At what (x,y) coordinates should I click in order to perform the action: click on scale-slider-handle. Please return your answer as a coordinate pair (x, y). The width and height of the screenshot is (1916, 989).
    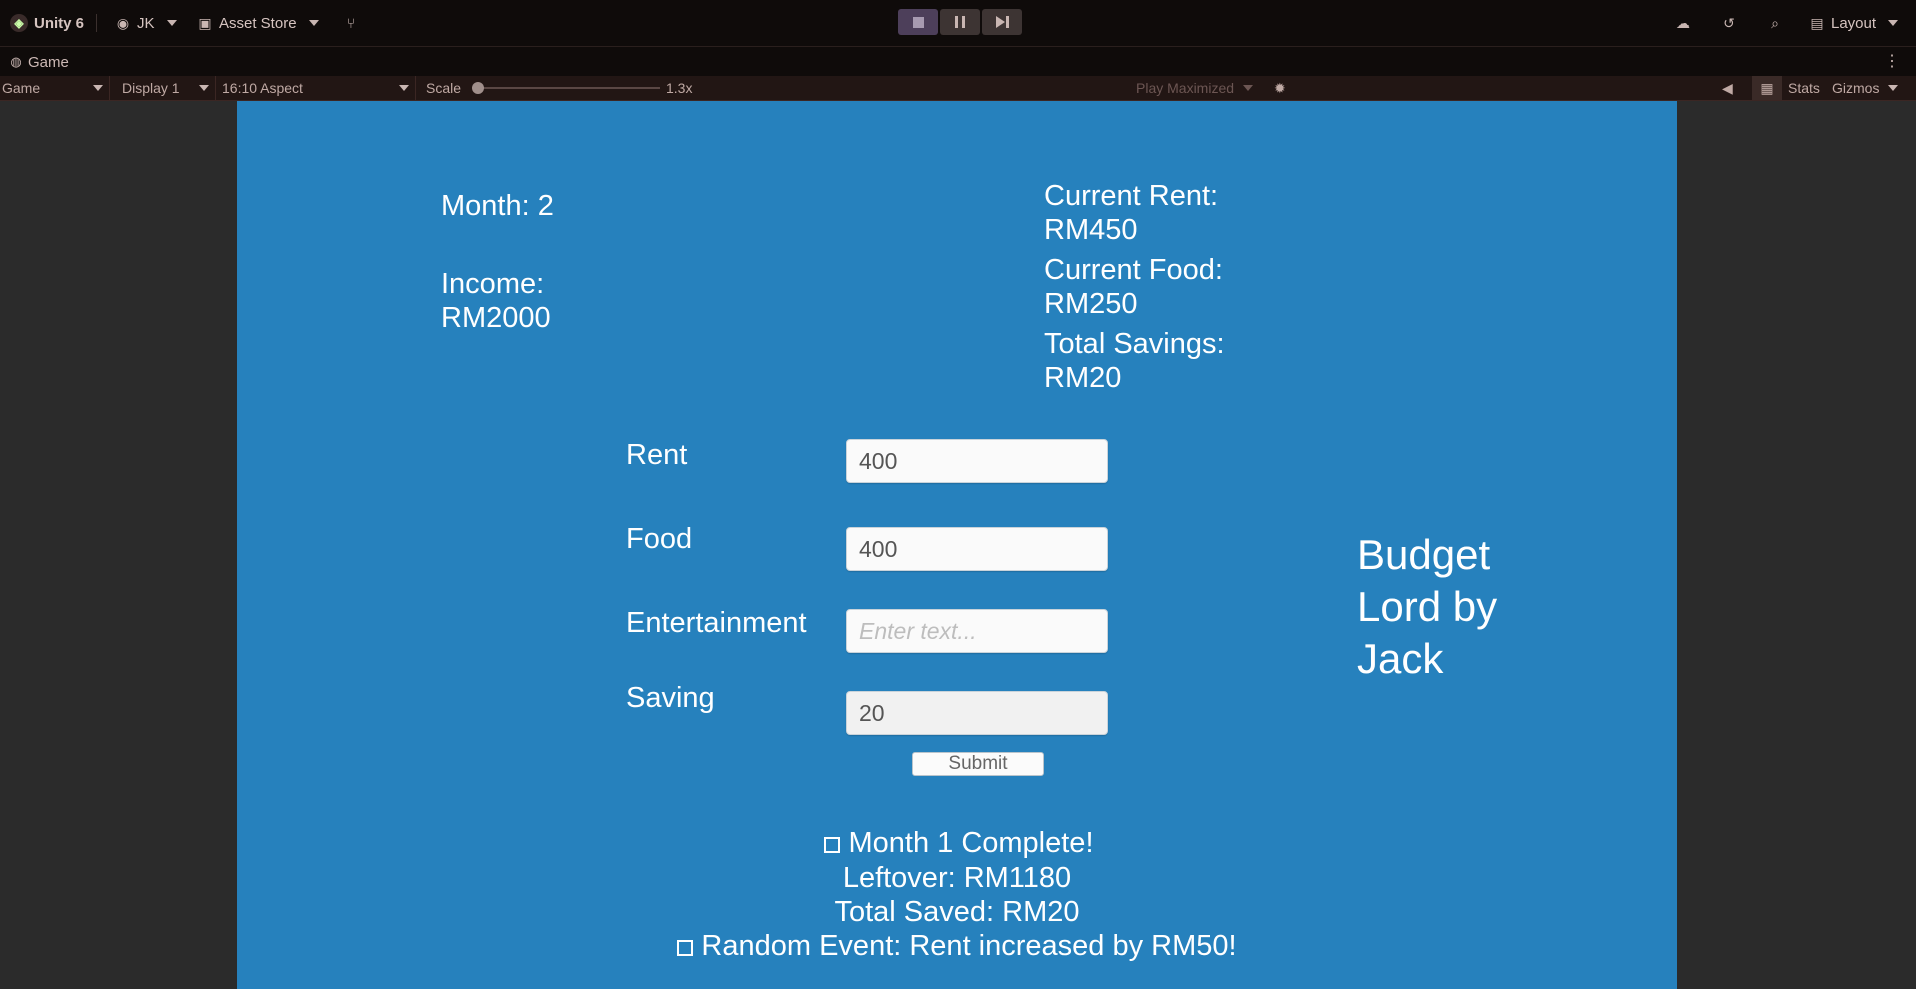
    Looking at the image, I should click on (478, 88).